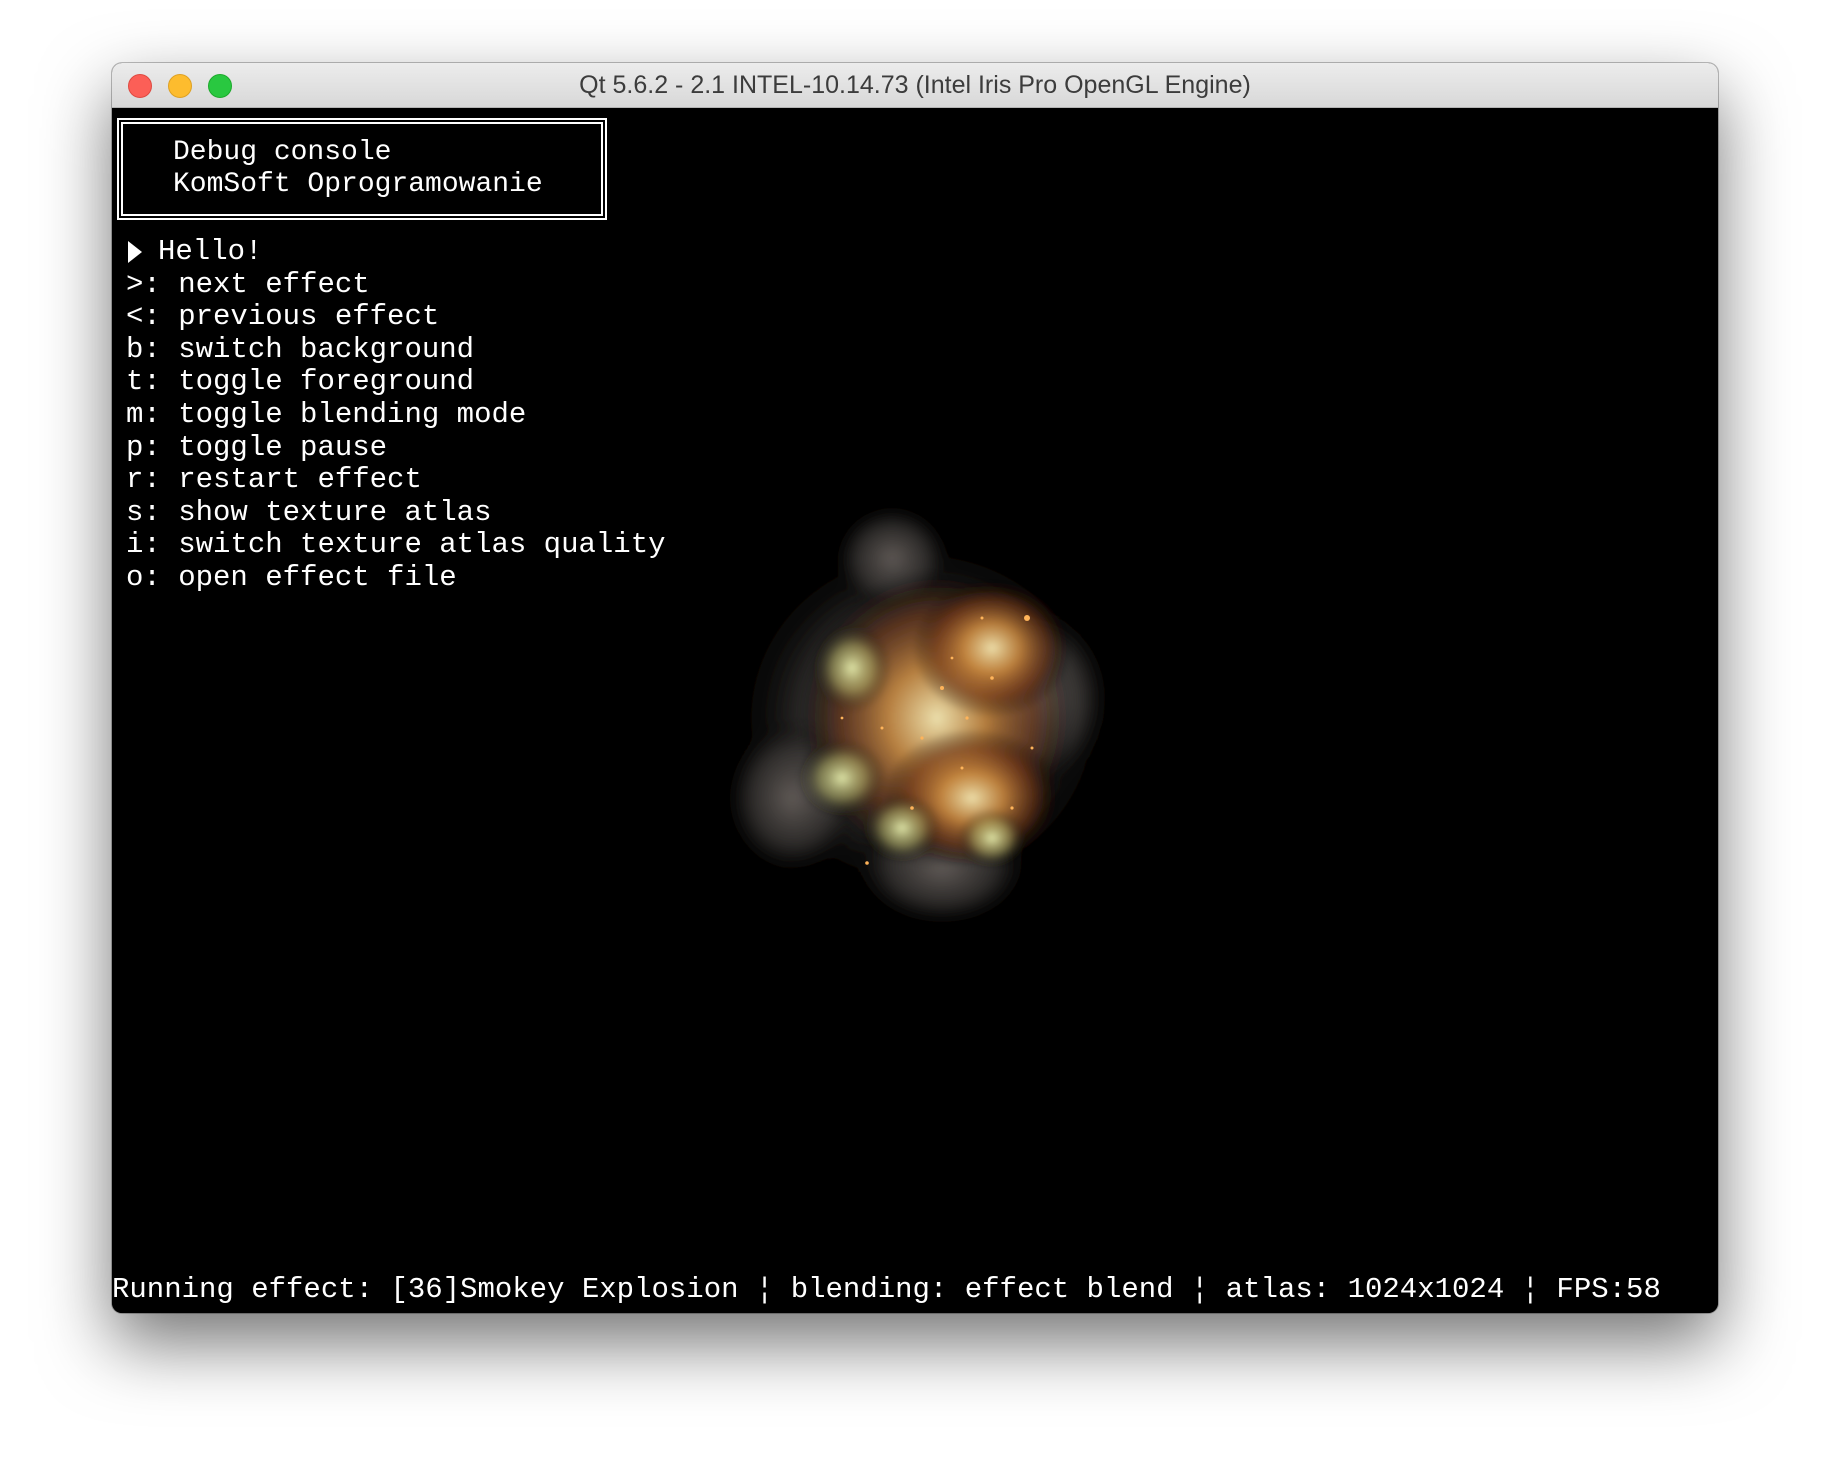 The image size is (1824, 1468). Describe the element at coordinates (143, 545) in the screenshot. I see `key-label: i:` at that location.